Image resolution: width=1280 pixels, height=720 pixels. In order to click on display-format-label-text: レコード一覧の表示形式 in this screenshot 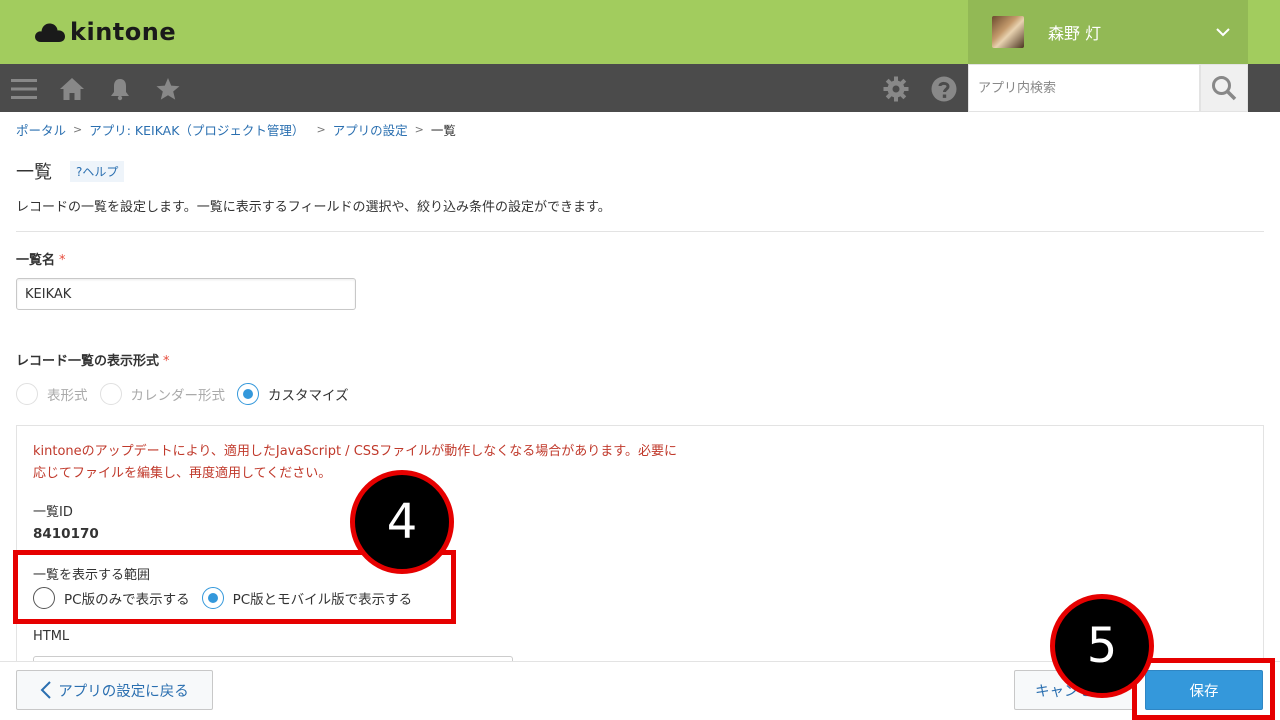, I will do `click(88, 361)`.